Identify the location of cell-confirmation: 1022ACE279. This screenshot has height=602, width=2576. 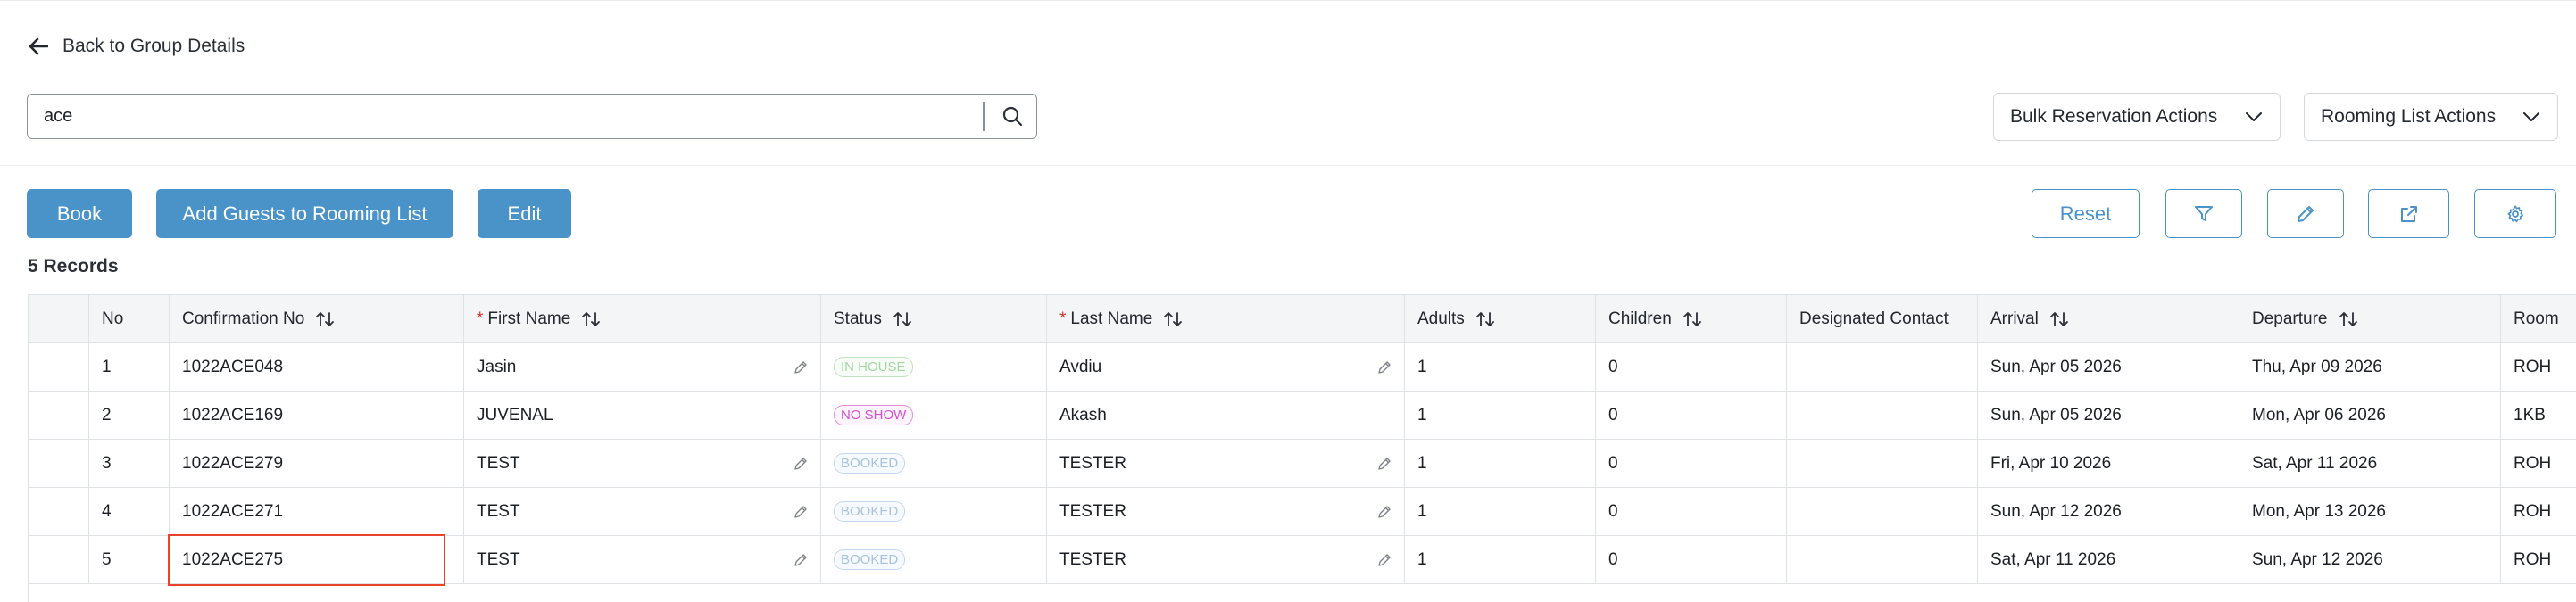
(317, 464).